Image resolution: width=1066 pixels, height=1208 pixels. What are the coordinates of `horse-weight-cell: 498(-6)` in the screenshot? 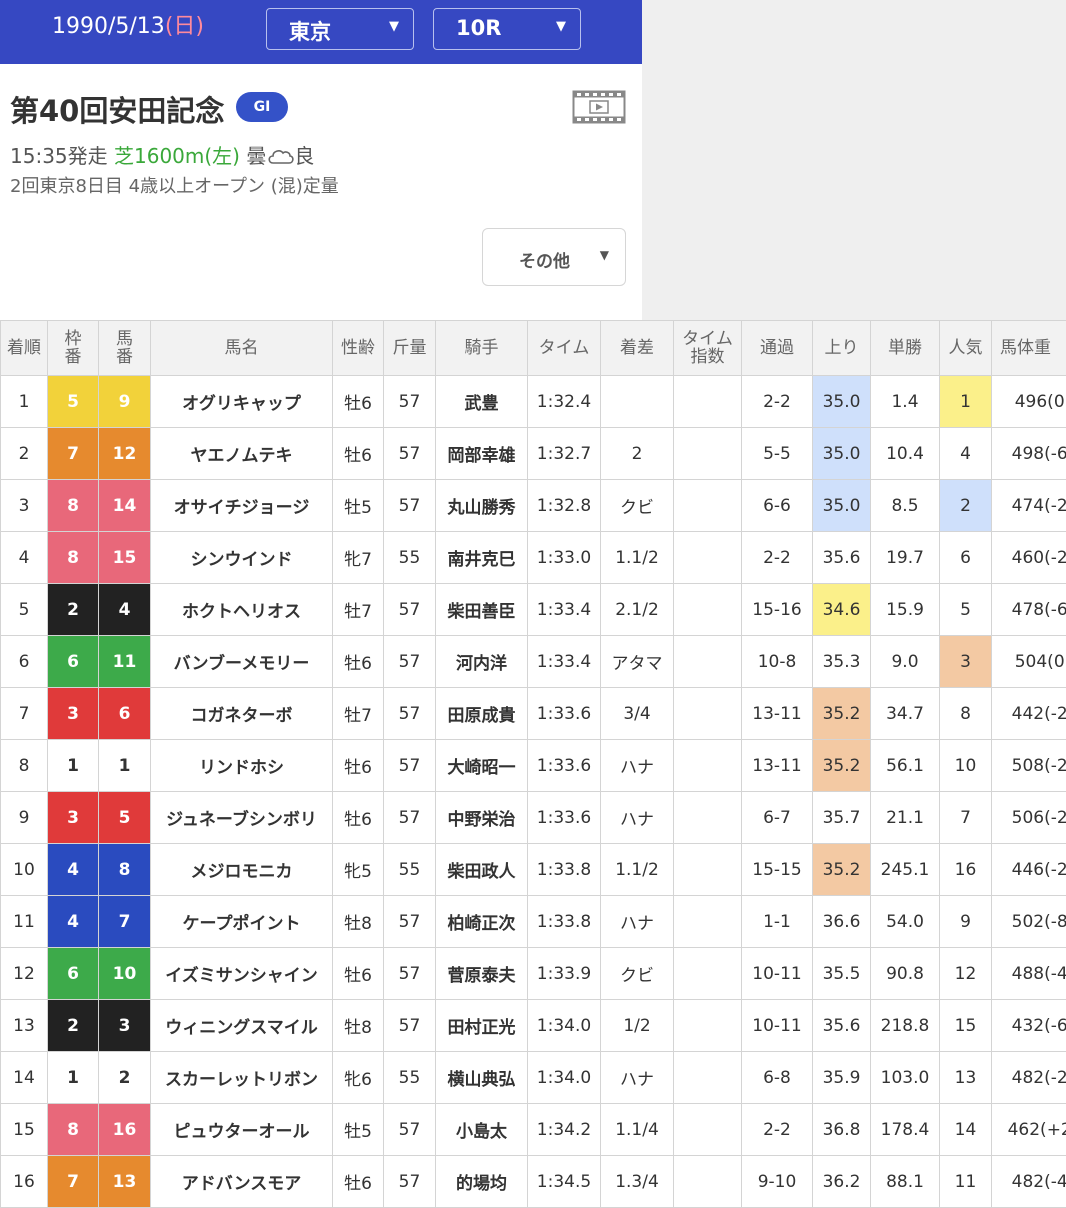 It's located at (1029, 454).